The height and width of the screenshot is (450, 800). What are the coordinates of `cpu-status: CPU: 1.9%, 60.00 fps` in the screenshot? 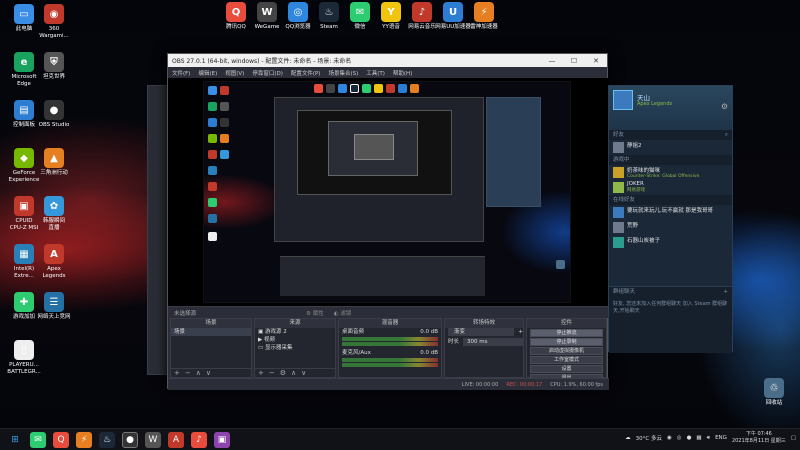 It's located at (576, 384).